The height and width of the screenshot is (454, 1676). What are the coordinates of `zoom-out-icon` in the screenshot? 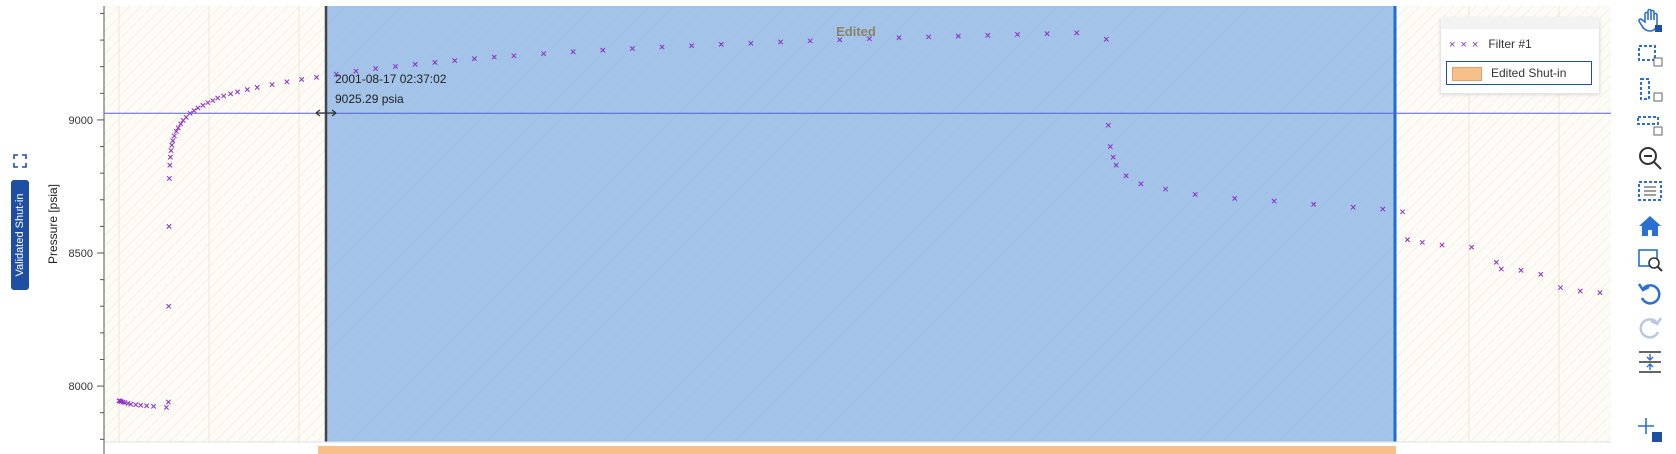 It's located at (1650, 158).